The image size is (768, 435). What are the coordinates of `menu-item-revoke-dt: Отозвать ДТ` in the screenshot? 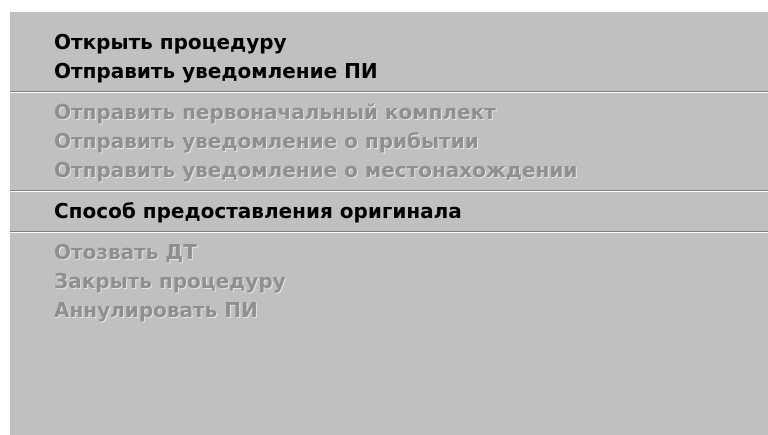 It's located at (125, 252).